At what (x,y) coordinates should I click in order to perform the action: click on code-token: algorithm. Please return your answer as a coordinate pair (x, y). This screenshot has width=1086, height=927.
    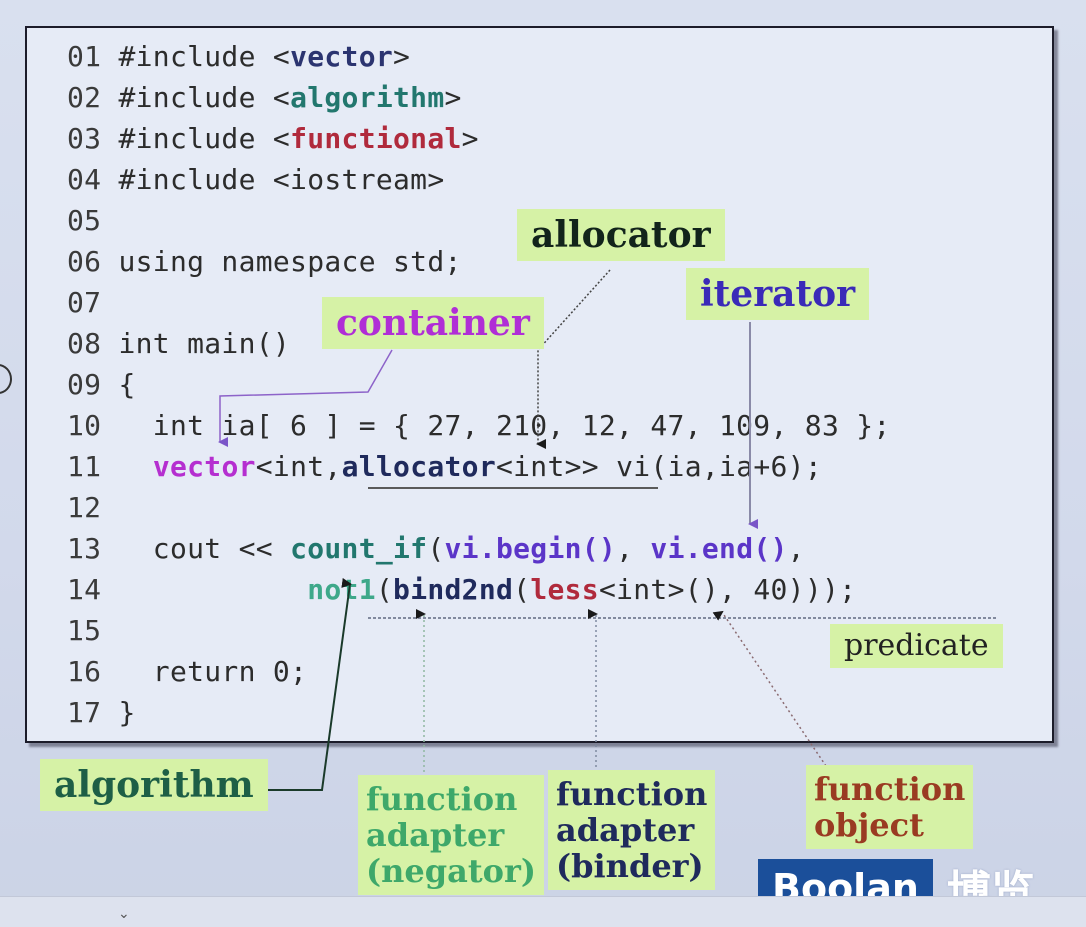
    Looking at the image, I should click on (367, 97).